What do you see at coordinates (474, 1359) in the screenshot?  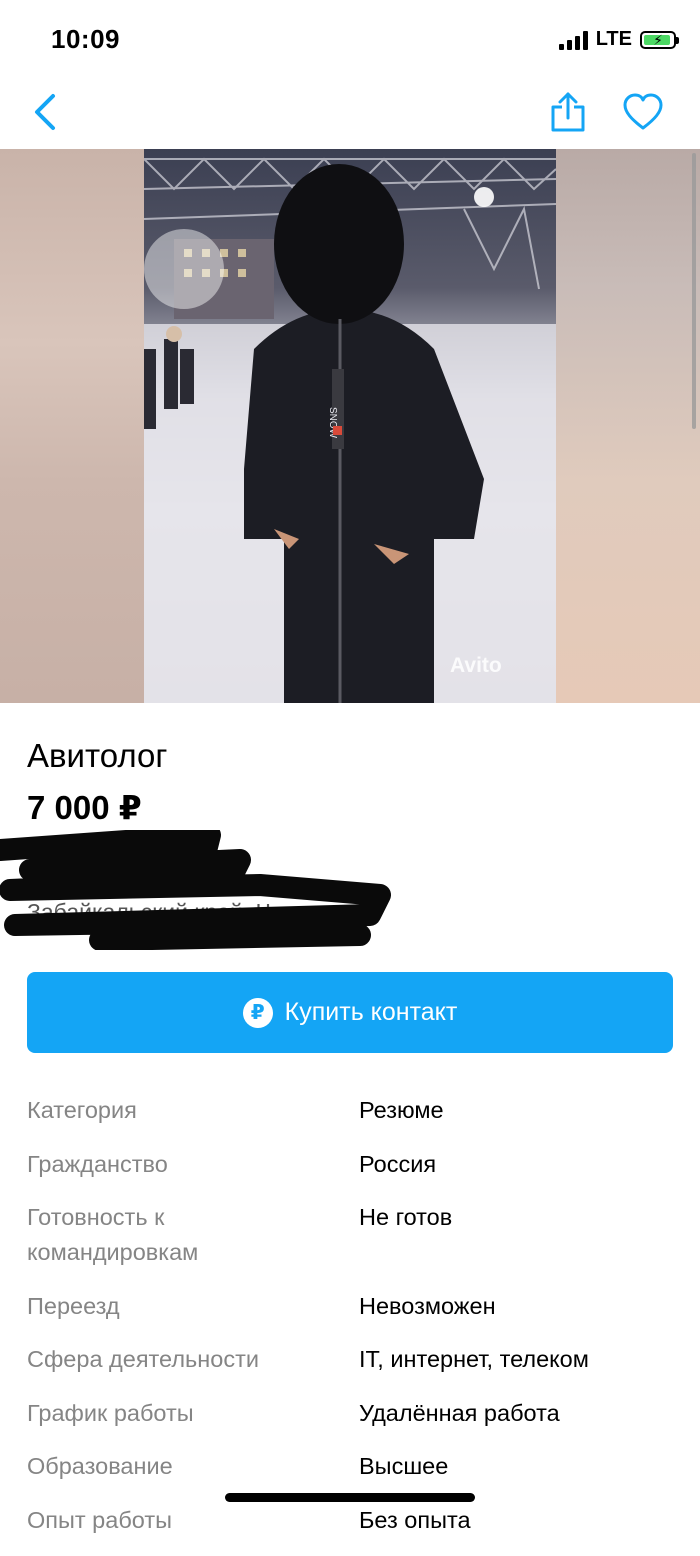 I see `param-value: IT, интернет, телеком` at bounding box center [474, 1359].